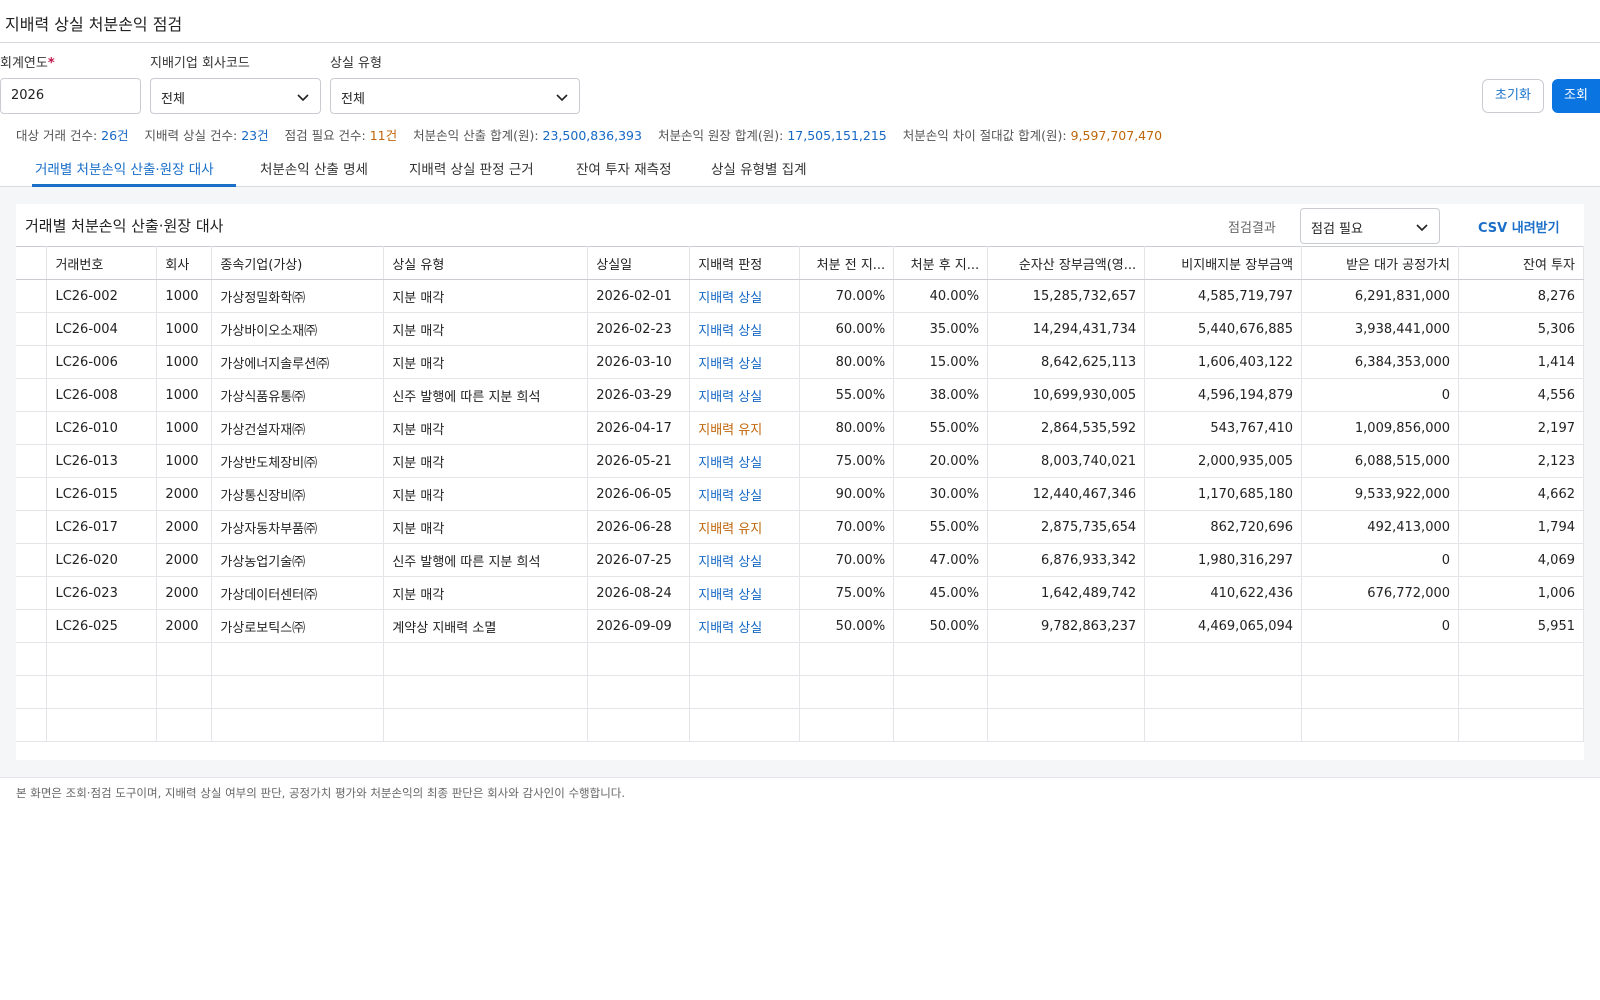 This screenshot has height=1000, width=1600. What do you see at coordinates (184, 263) in the screenshot?
I see `column-header: 회사` at bounding box center [184, 263].